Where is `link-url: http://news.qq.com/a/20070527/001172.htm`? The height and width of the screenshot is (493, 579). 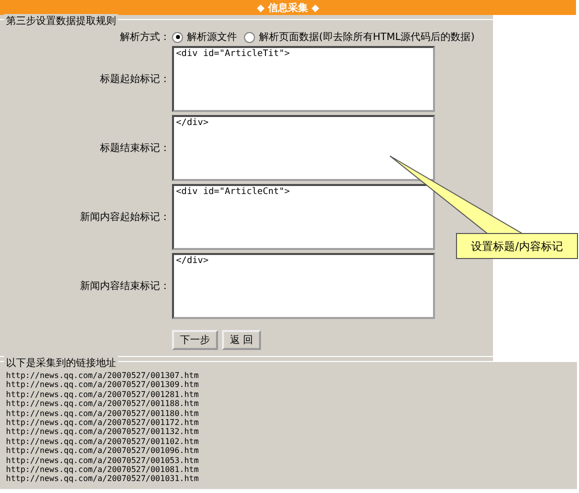
link-url: http://news.qq.com/a/20070527/001172.htm is located at coordinates (103, 423).